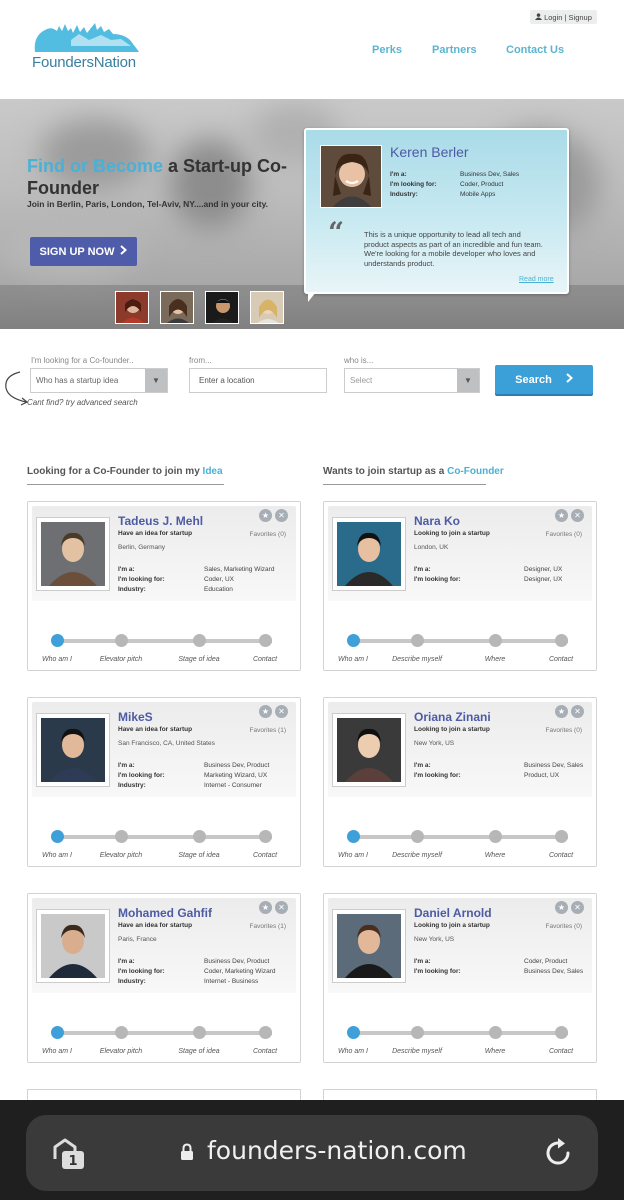  What do you see at coordinates (558, 1152) in the screenshot?
I see `reload-icon` at bounding box center [558, 1152].